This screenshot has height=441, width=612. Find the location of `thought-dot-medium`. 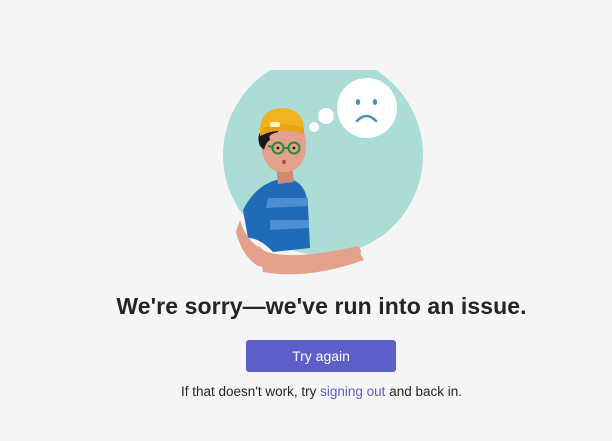

thought-dot-medium is located at coordinates (326, 116).